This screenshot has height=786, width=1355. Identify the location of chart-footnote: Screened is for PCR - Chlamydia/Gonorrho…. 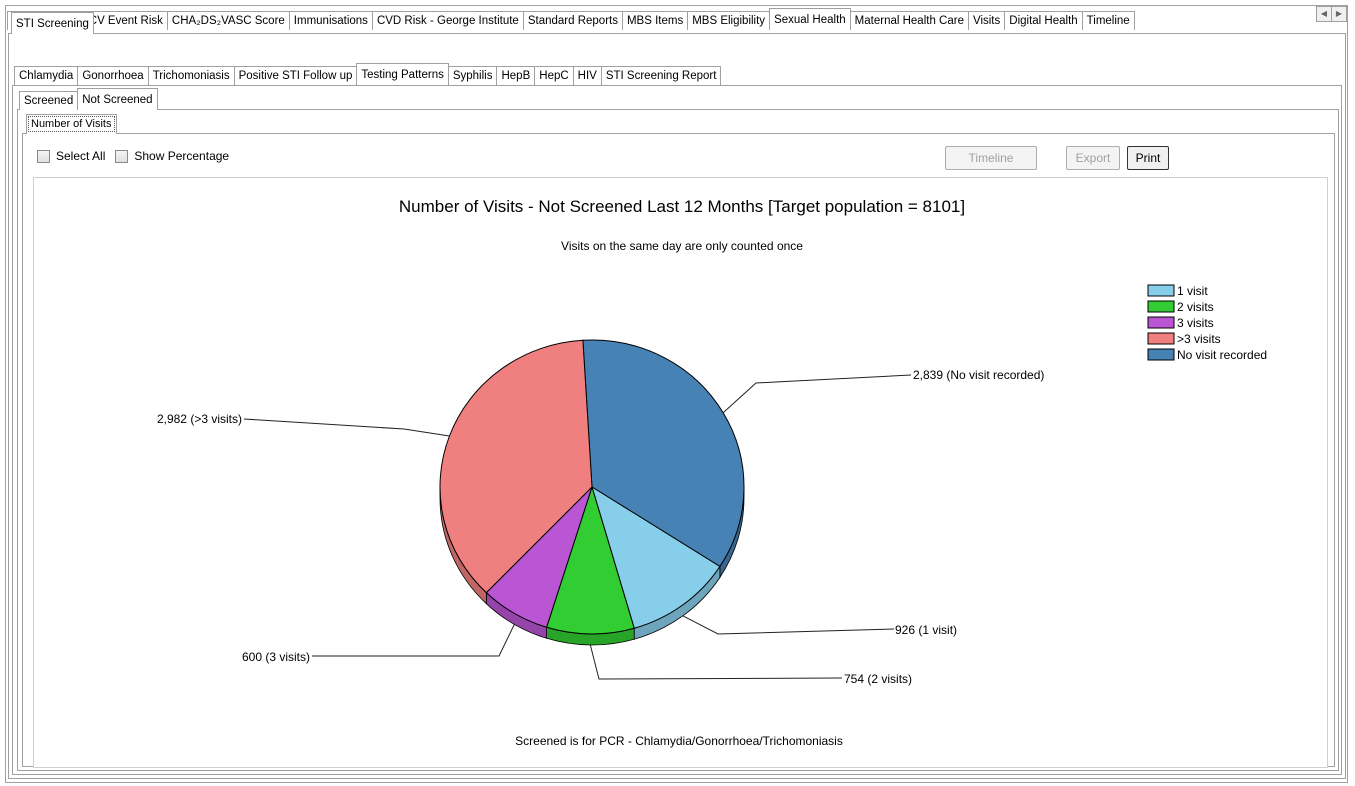
(679, 741).